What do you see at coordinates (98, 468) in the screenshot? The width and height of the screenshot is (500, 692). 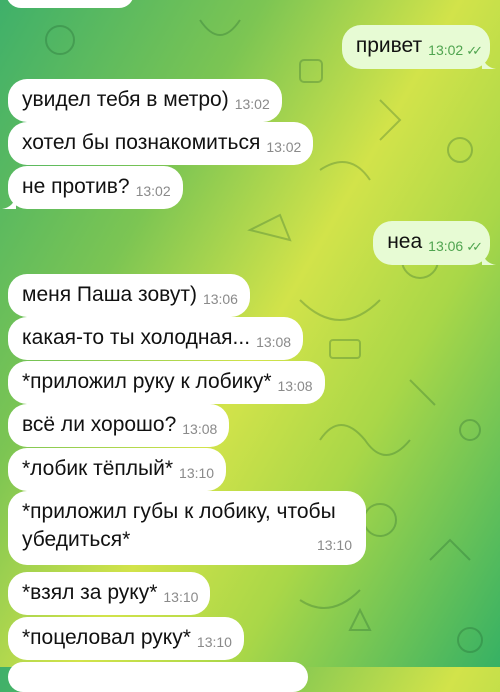 I see `message-text: *лобик тёплый*` at bounding box center [98, 468].